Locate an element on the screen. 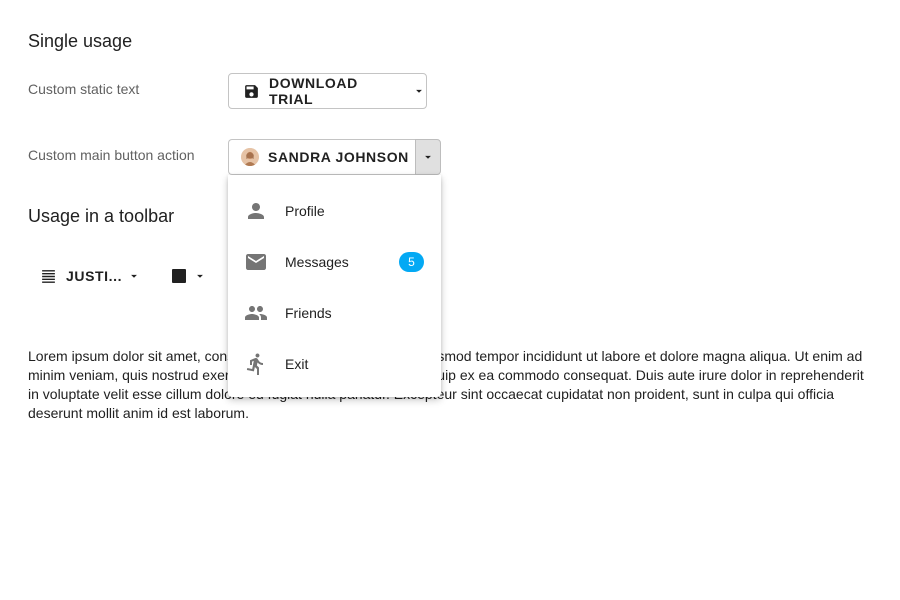 This screenshot has height=600, width=900. square-icon is located at coordinates (179, 276).